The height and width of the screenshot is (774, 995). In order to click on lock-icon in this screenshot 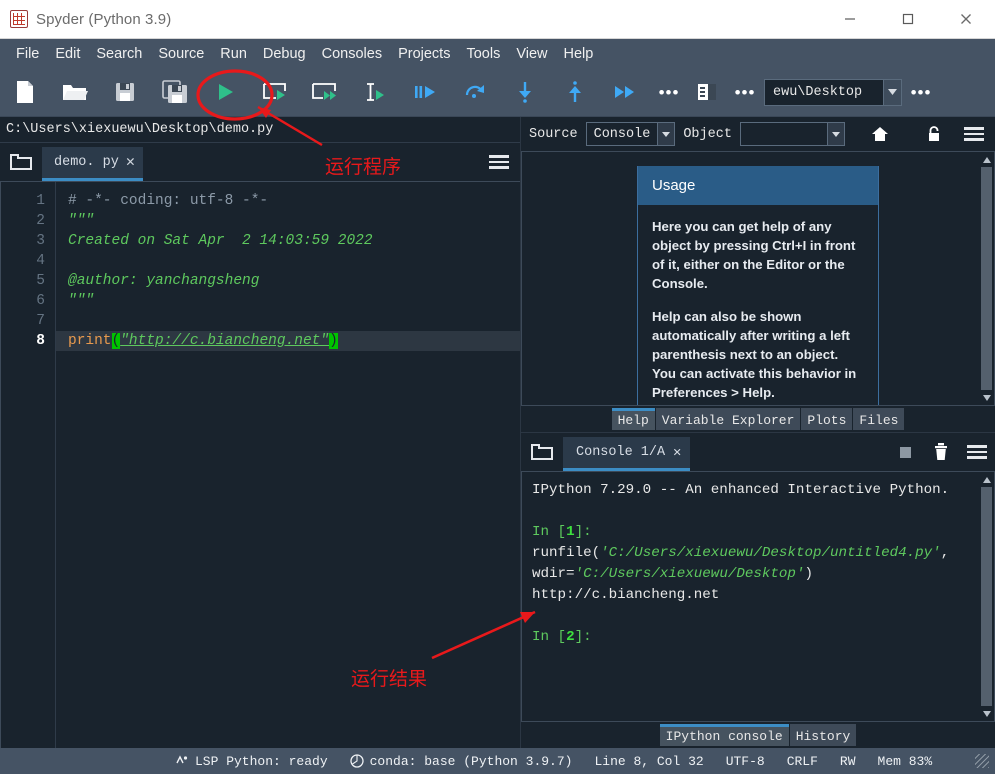, I will do `click(934, 134)`.